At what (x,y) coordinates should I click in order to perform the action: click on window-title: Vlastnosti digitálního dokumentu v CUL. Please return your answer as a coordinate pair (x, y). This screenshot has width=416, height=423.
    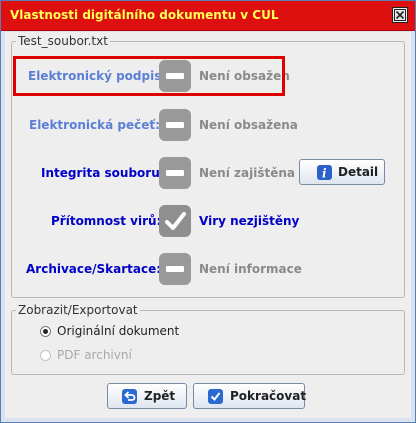
    Looking at the image, I should click on (144, 15).